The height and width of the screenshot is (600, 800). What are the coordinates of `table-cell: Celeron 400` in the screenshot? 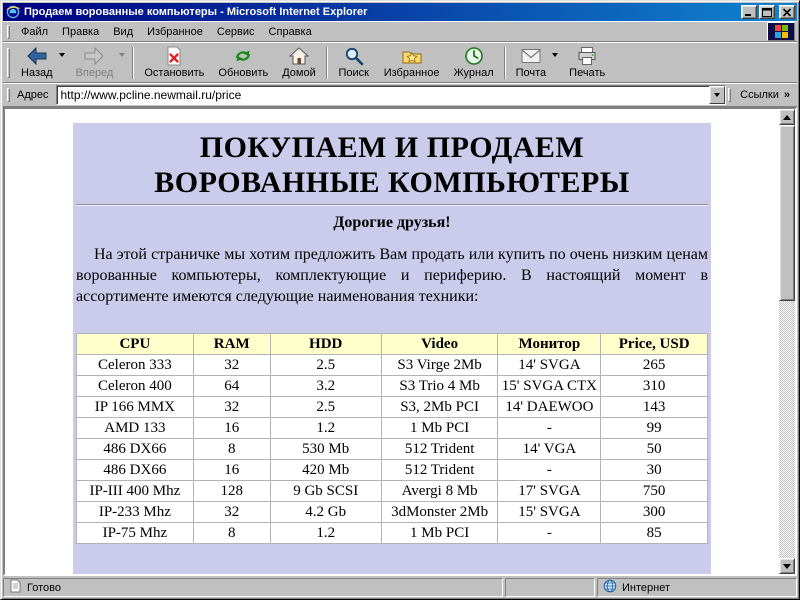 It's located at (135, 386).